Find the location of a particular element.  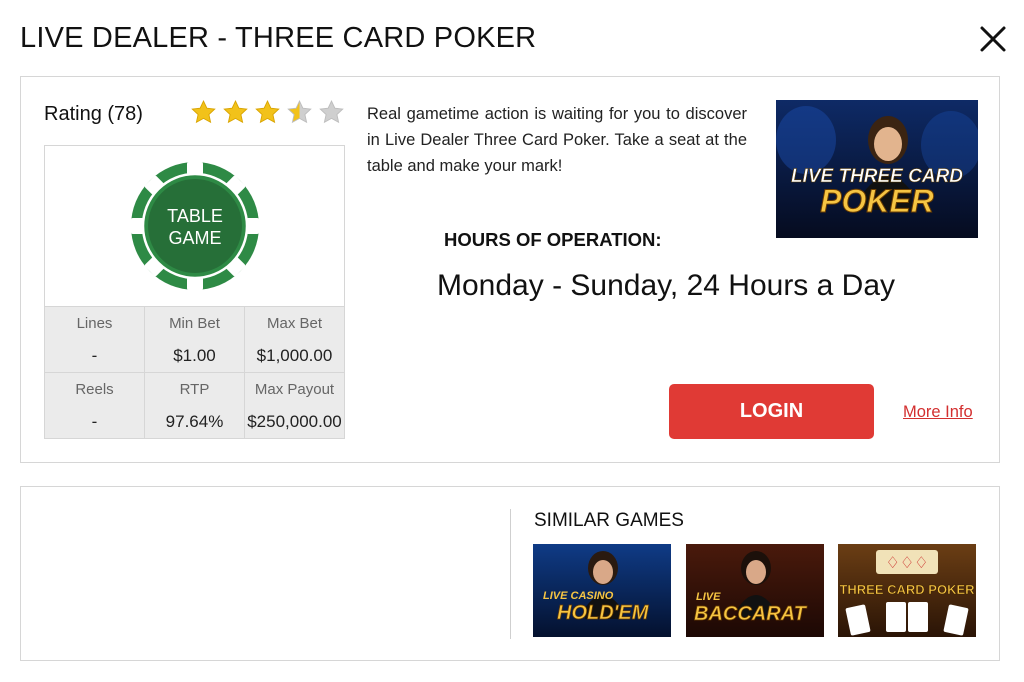

table-game-chip-icon: TABLE GAME is located at coordinates (195, 226).